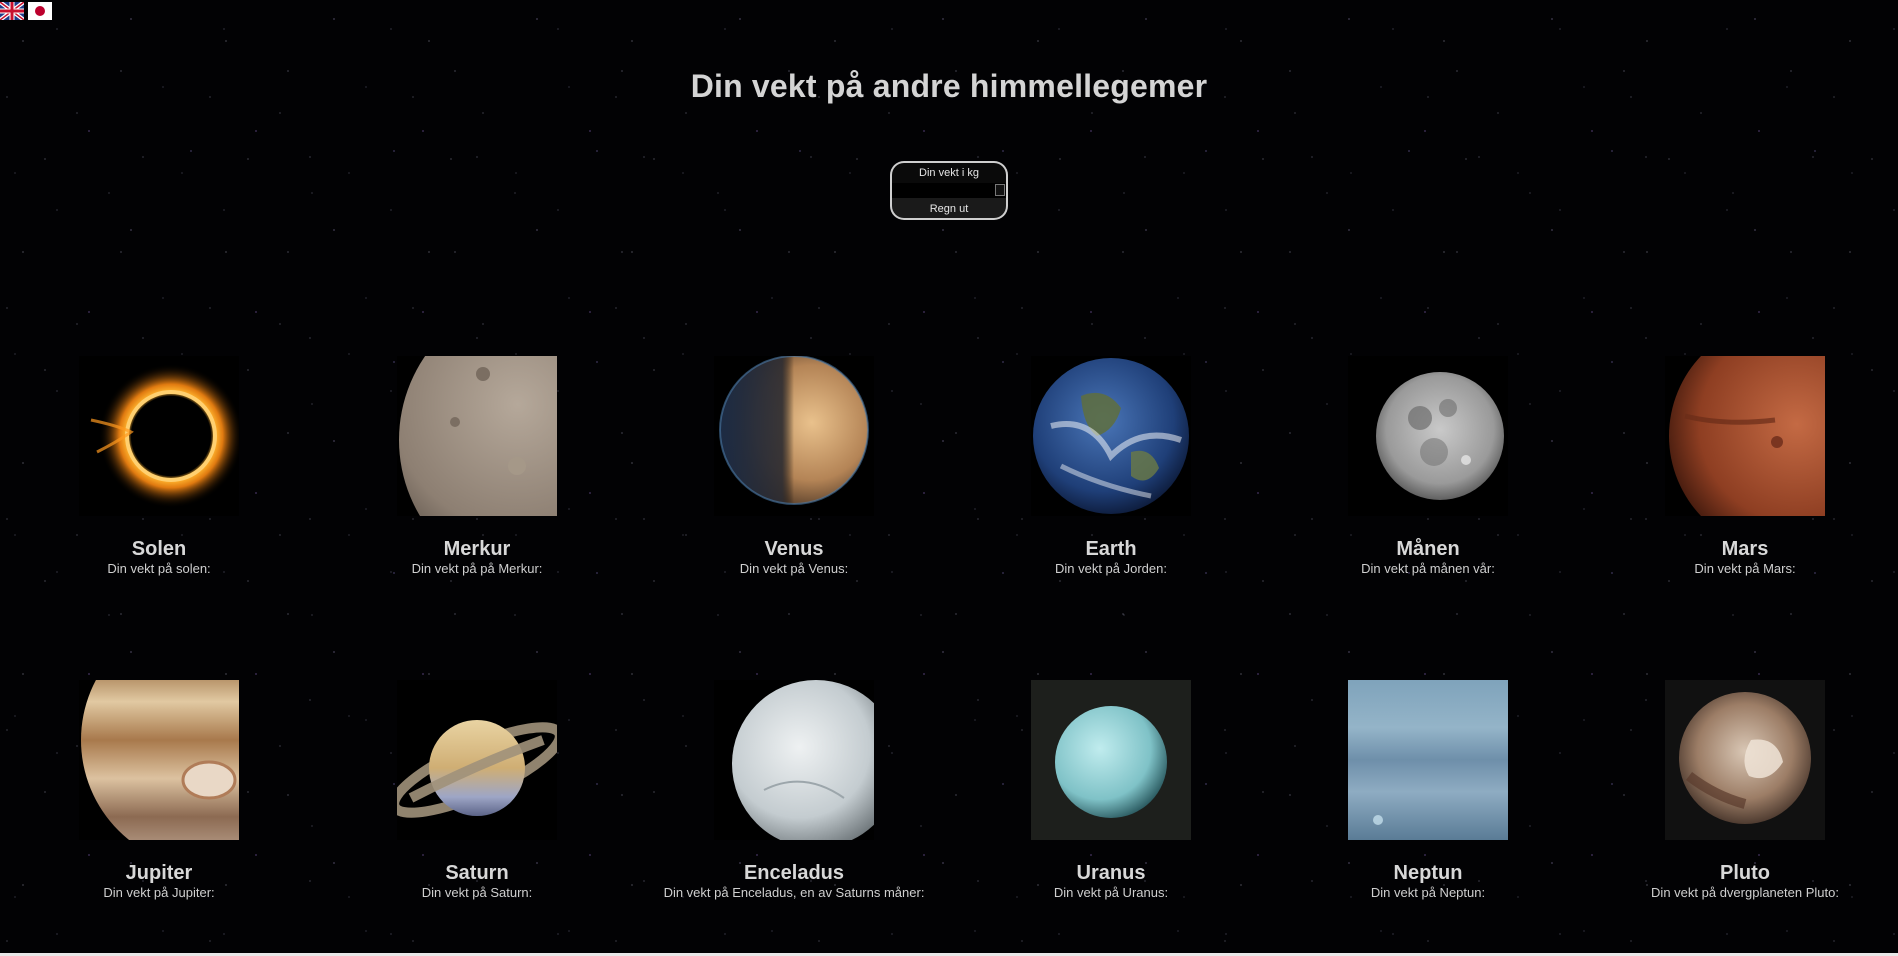 The image size is (1898, 956). Describe the element at coordinates (1428, 892) in the screenshot. I see `body-weight-caption: Din vekt på Neptun:` at that location.